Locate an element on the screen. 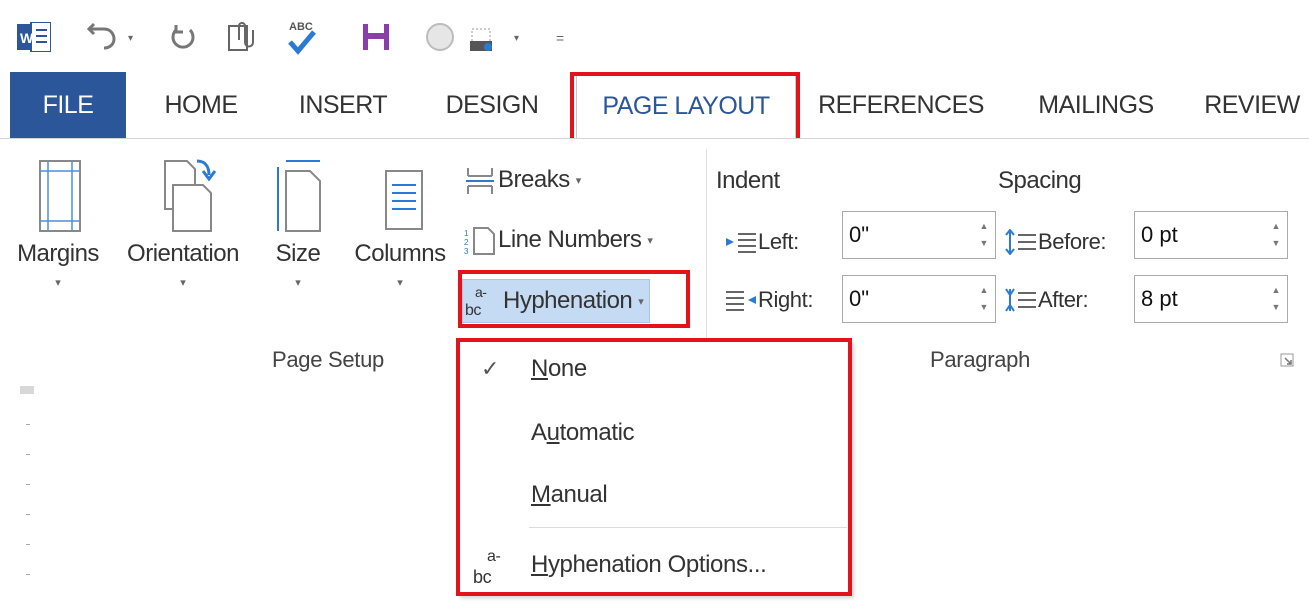  spacing-after-label: After: is located at coordinates (1046, 300).